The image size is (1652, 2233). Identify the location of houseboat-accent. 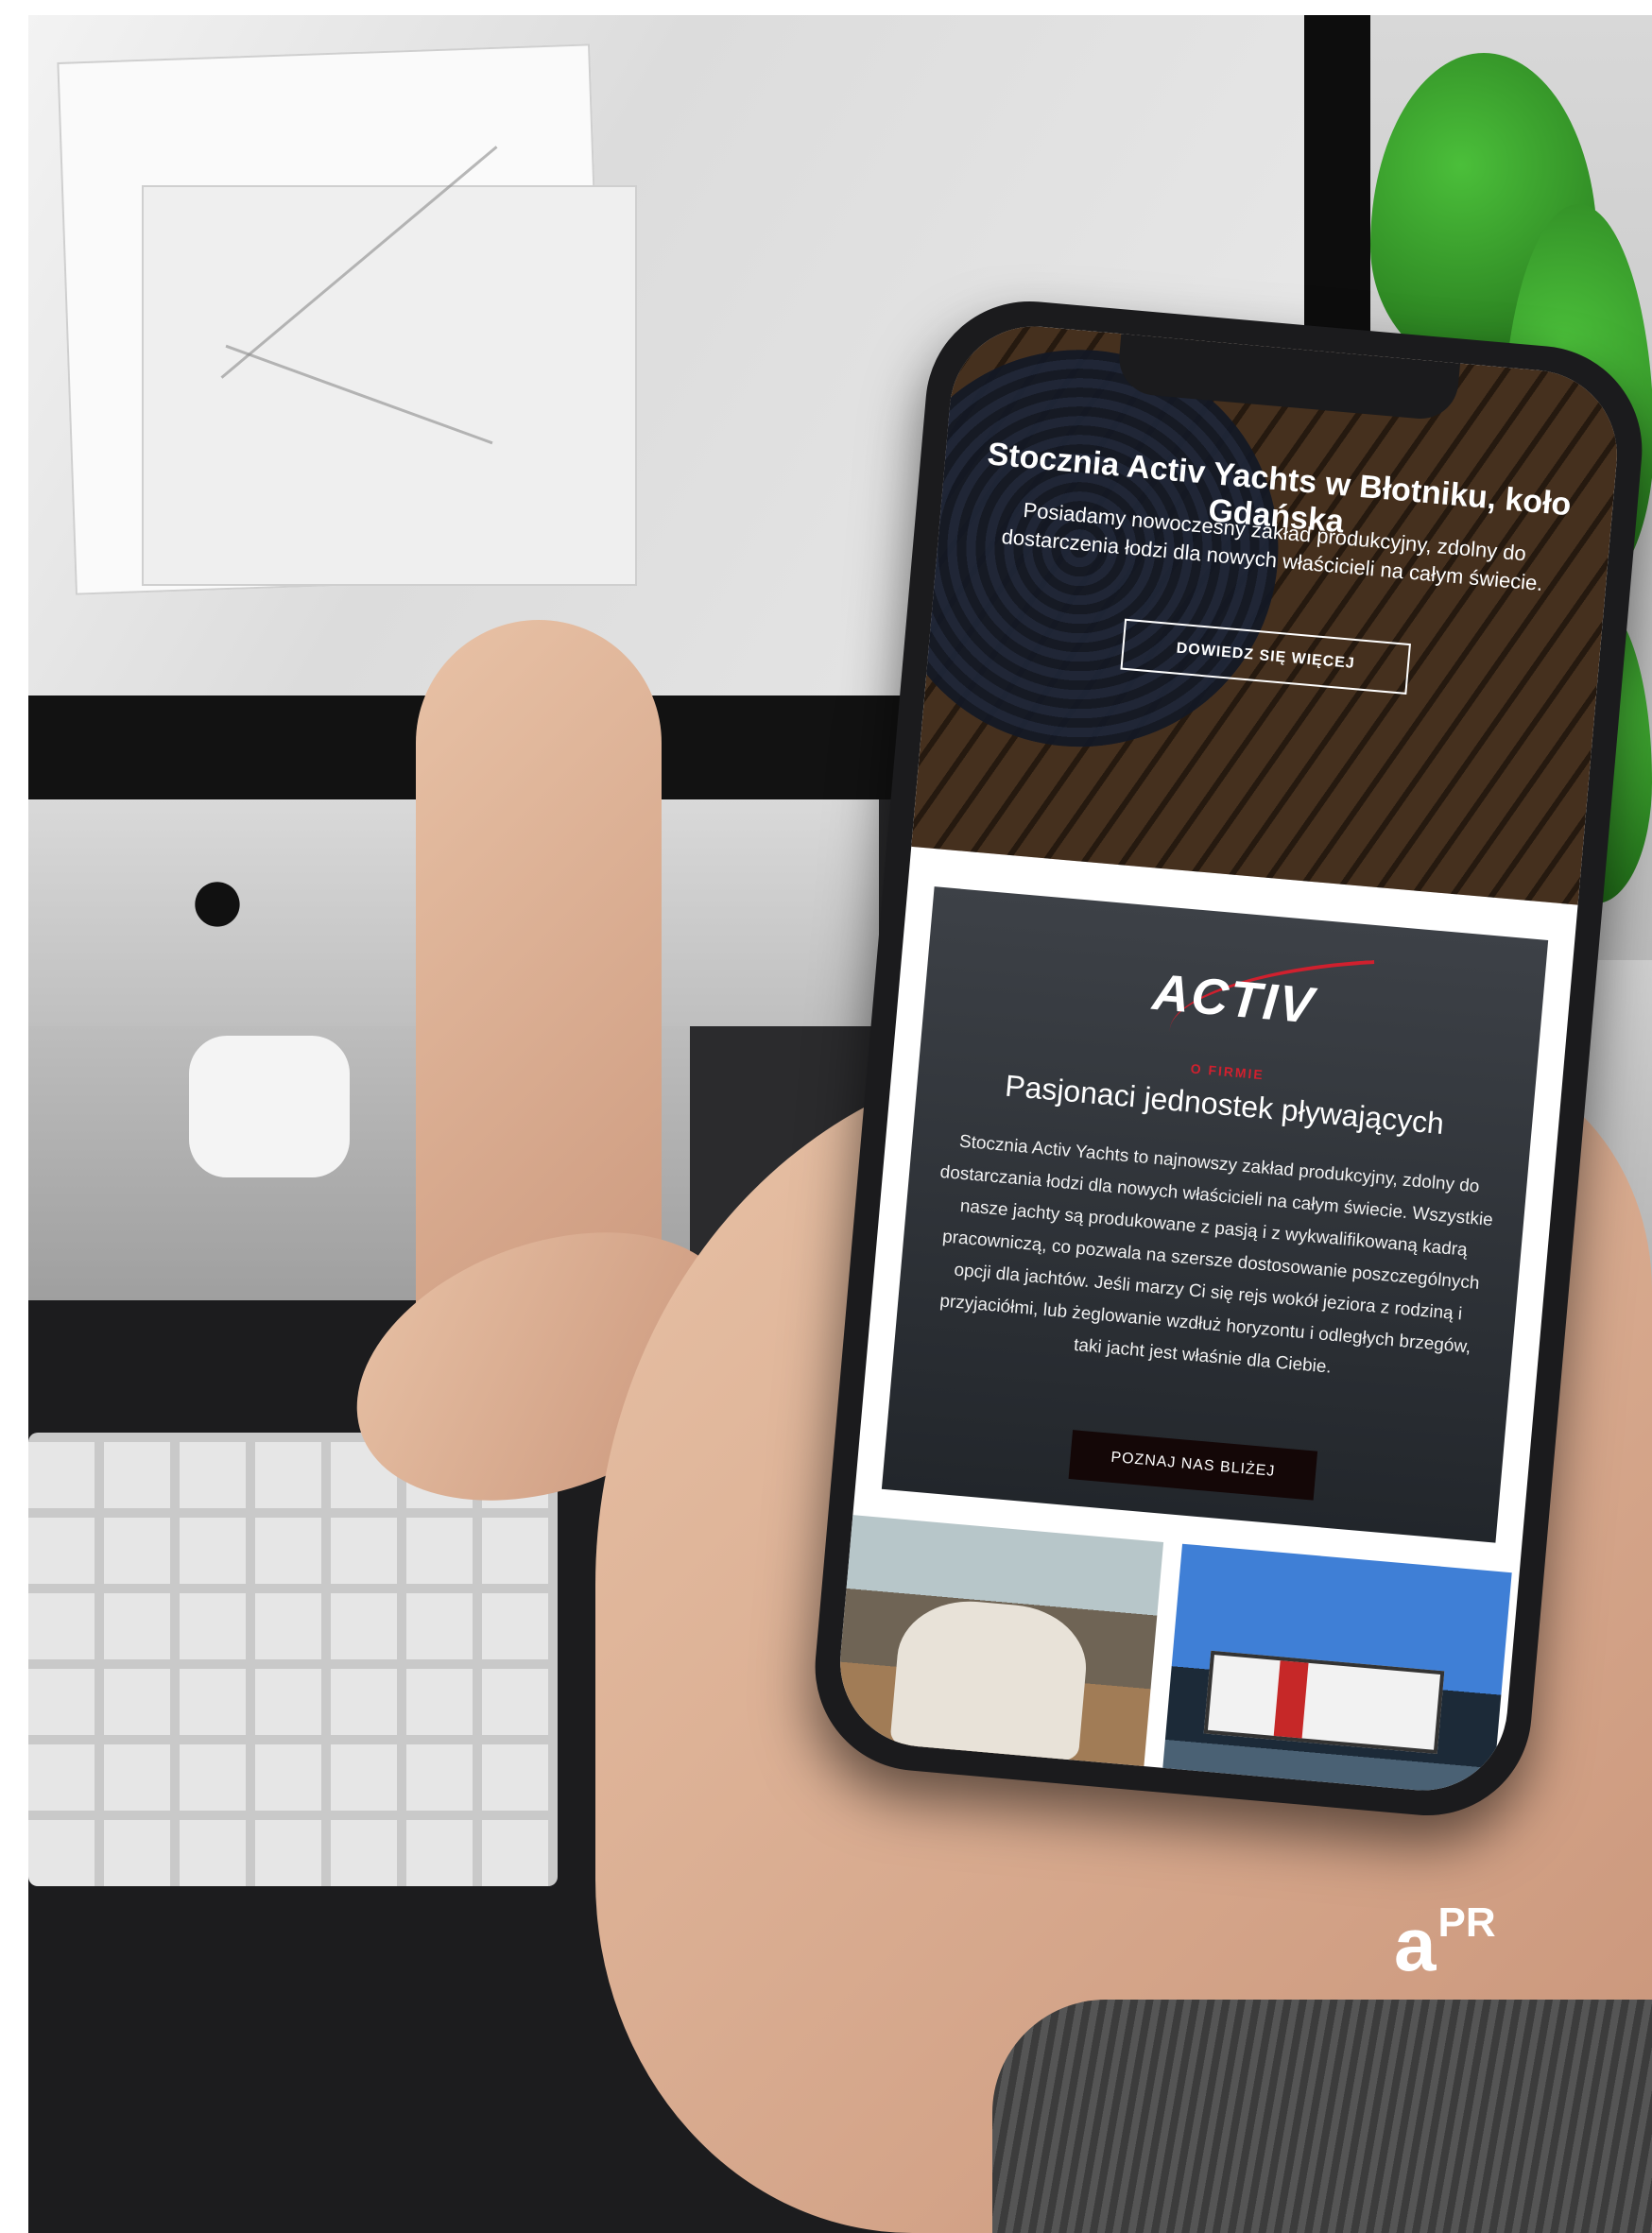
(1291, 1699).